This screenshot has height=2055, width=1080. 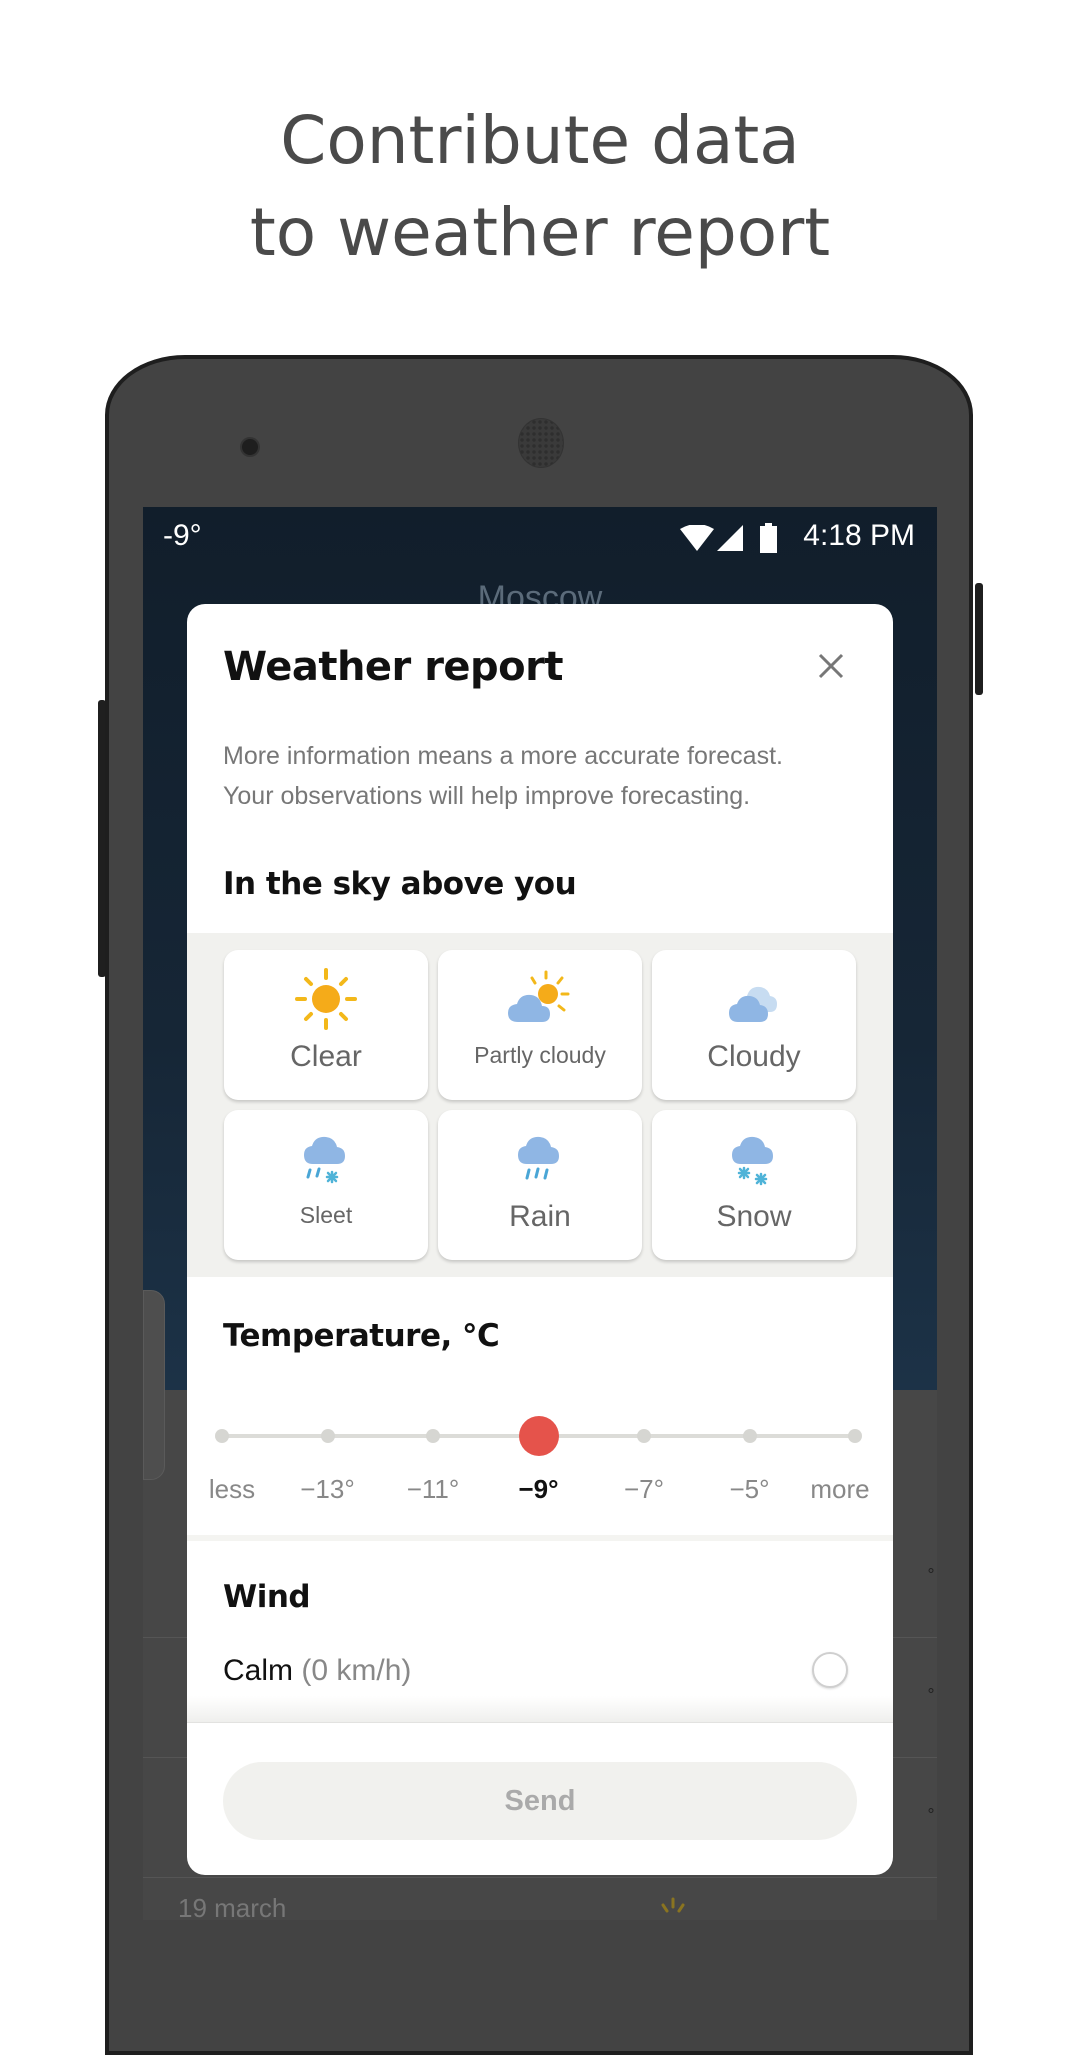 What do you see at coordinates (393, 667) in the screenshot?
I see `dialog-title: Weather report` at bounding box center [393, 667].